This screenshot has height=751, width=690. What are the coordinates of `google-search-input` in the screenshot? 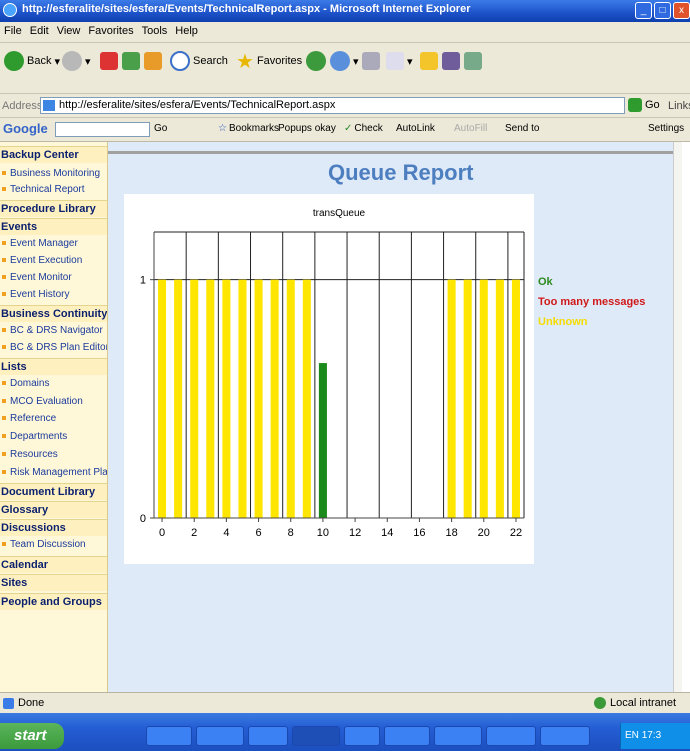 It's located at (102, 129).